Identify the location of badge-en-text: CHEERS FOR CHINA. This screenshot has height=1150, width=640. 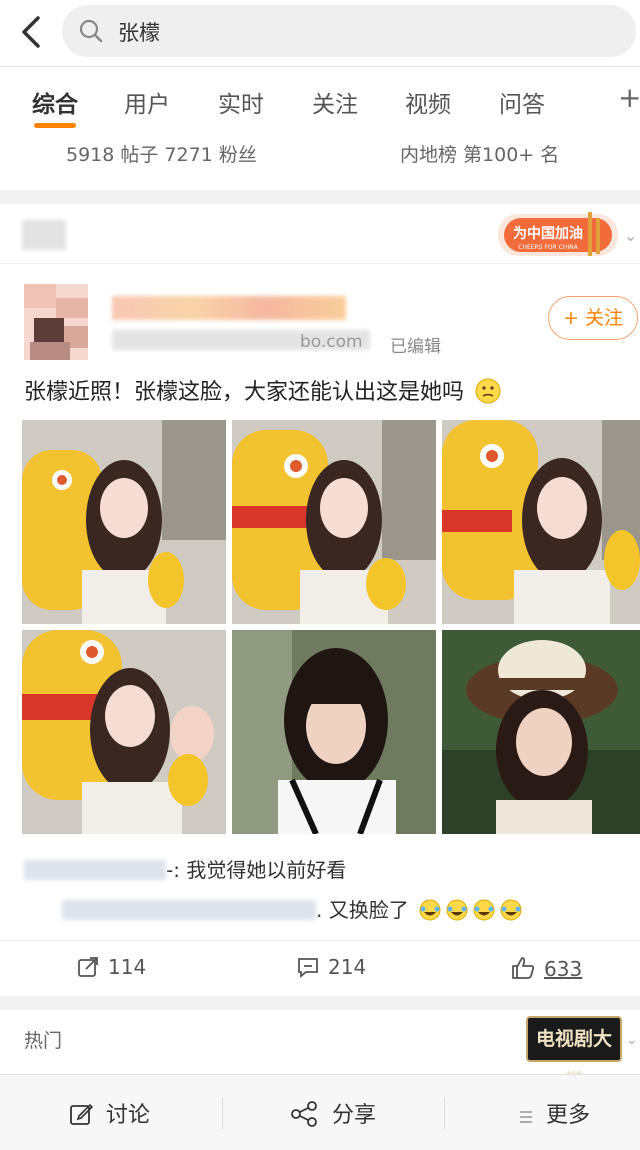
(548, 247).